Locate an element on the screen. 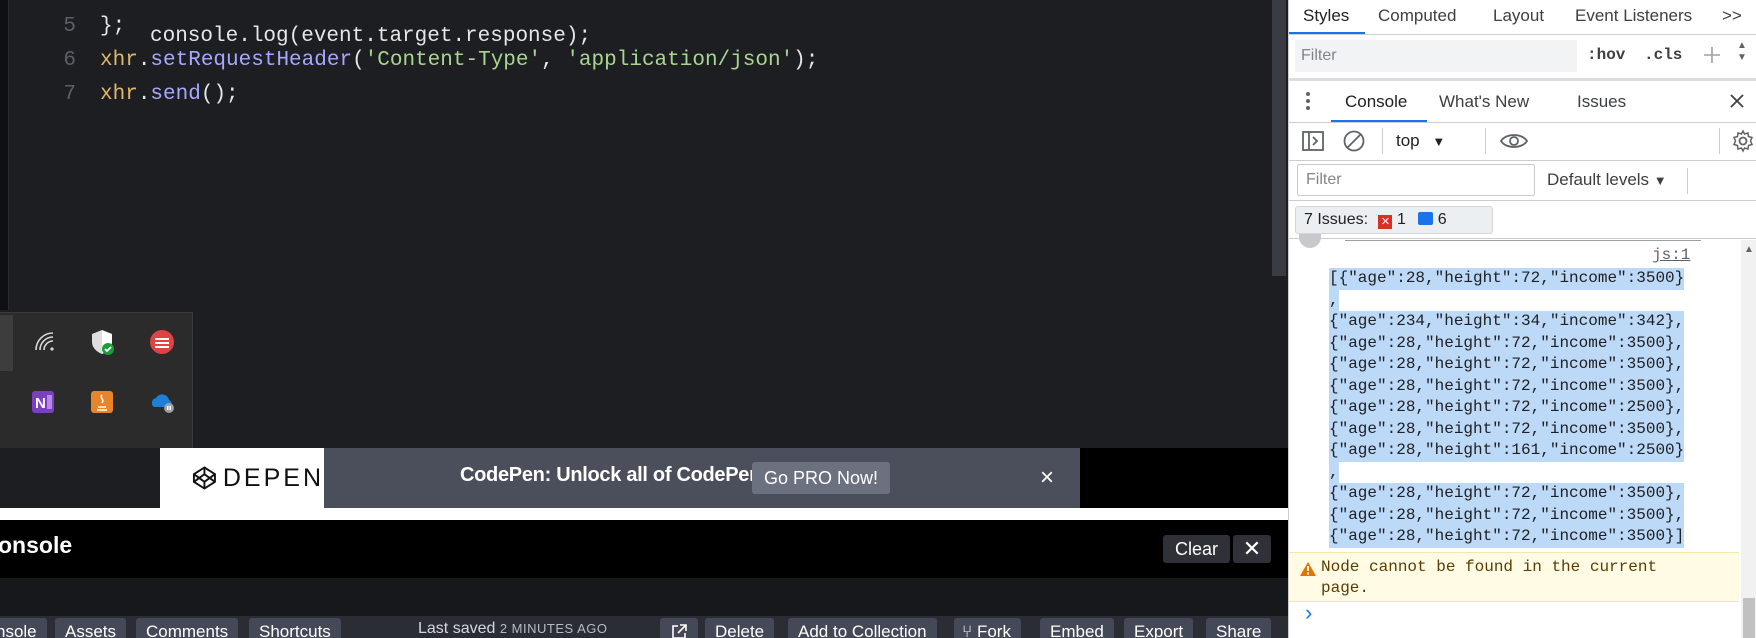 The width and height of the screenshot is (1756, 638). code-token: }; is located at coordinates (113, 26).